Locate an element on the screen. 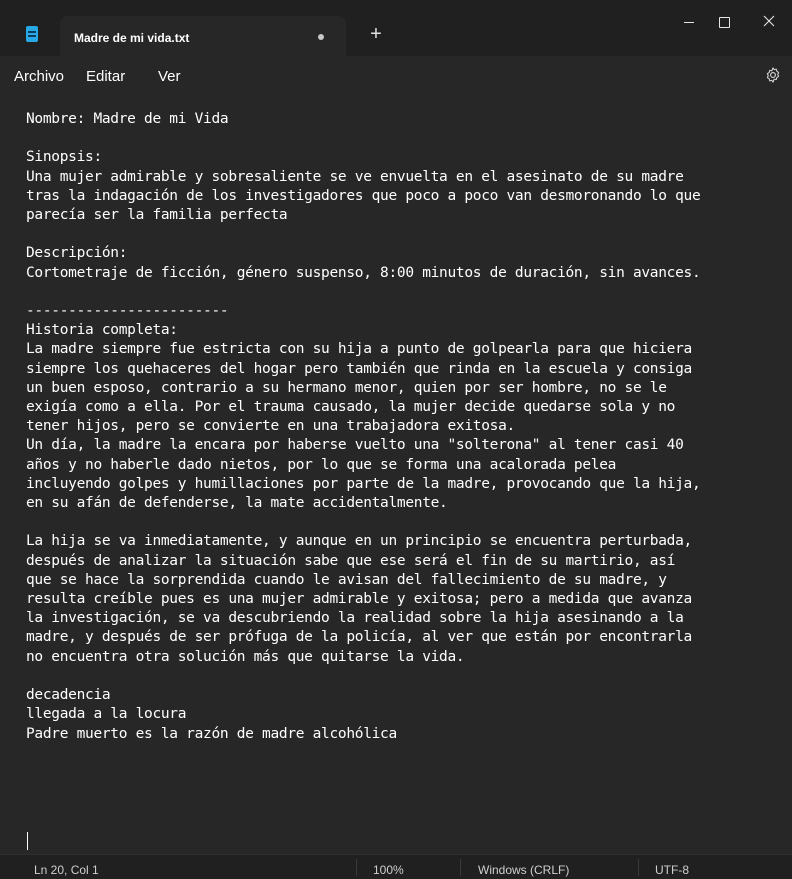 Image resolution: width=792 pixels, height=879 pixels. menu-editar: Editar is located at coordinates (105, 76).